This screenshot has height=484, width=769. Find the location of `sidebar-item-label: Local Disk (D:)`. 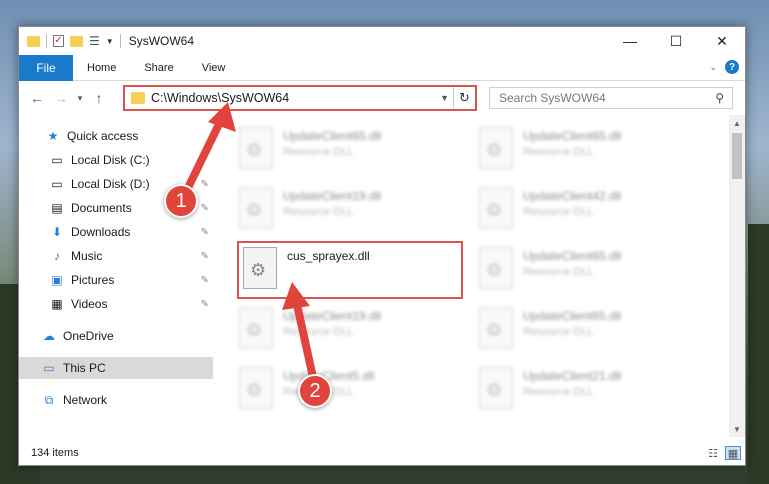

sidebar-item-label: Local Disk (D:) is located at coordinates (110, 184).